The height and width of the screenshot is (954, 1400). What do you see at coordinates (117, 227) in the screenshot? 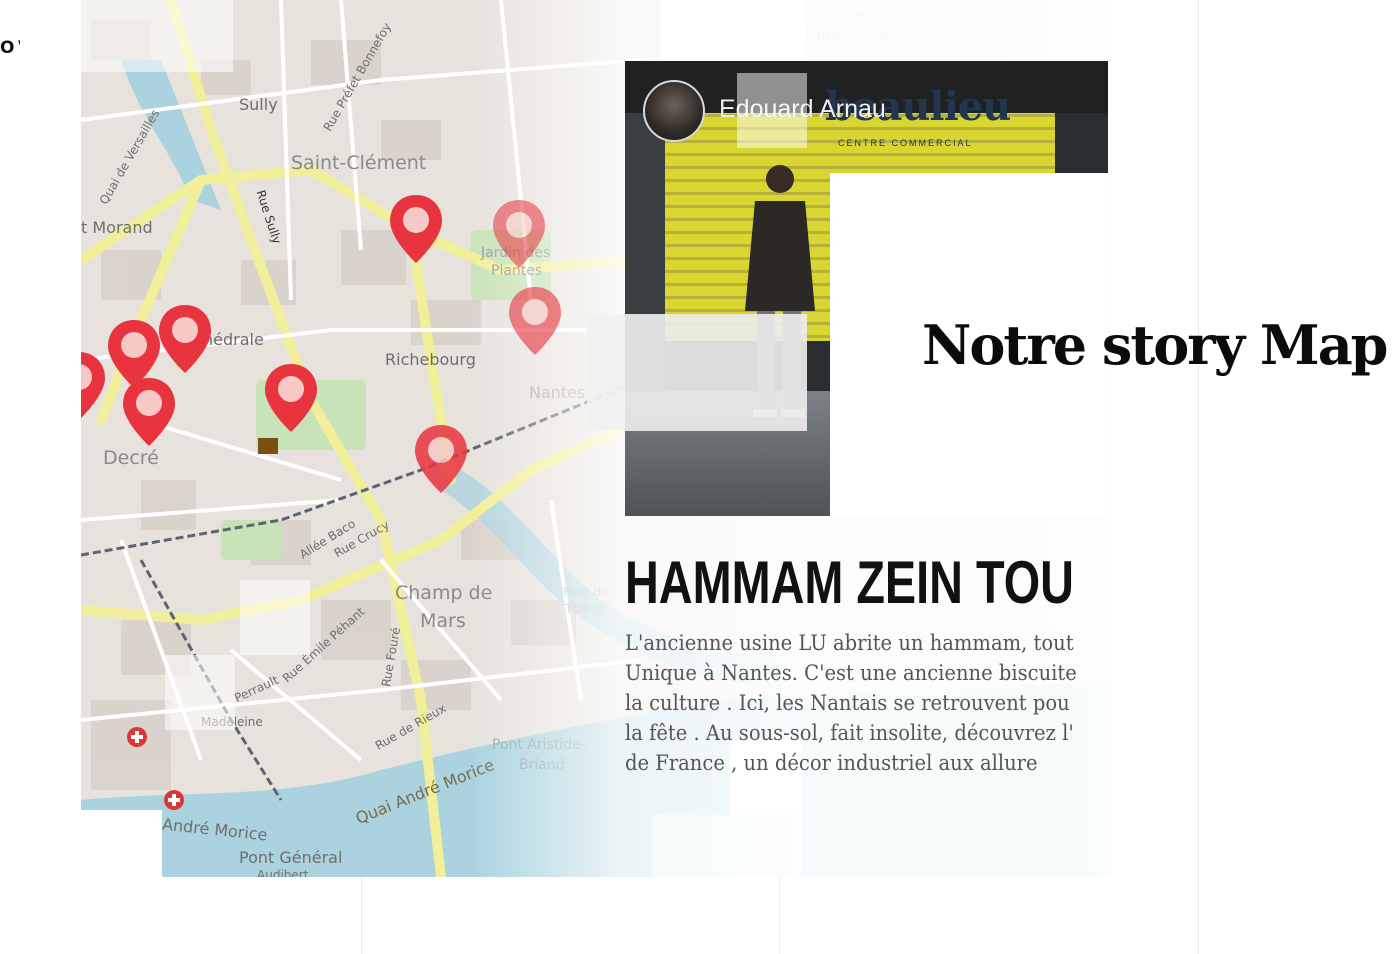
I see `map-label: t Morand` at bounding box center [117, 227].